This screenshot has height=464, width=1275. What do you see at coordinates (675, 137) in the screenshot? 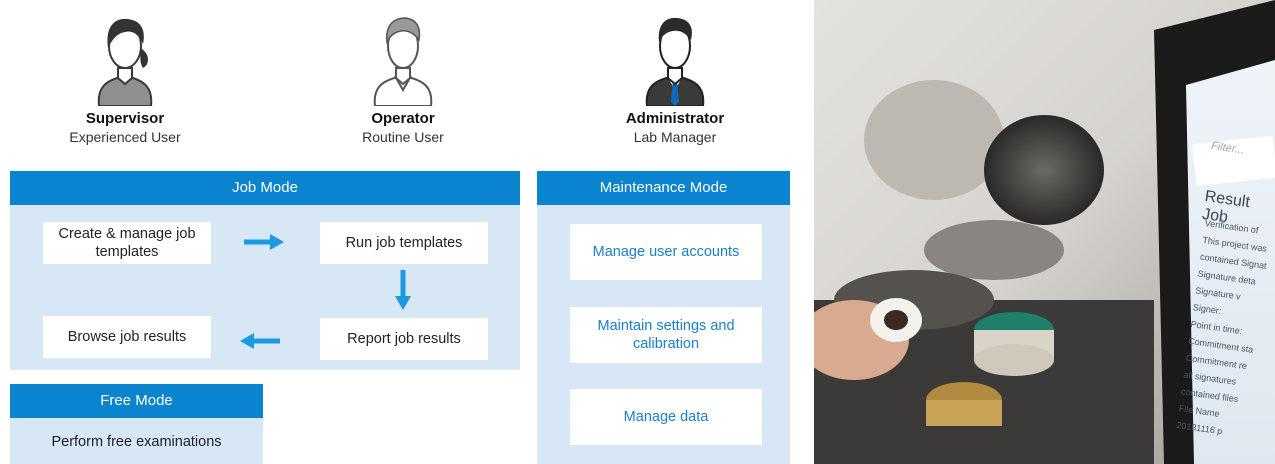
I see `role-subtitle: Lab Manager` at bounding box center [675, 137].